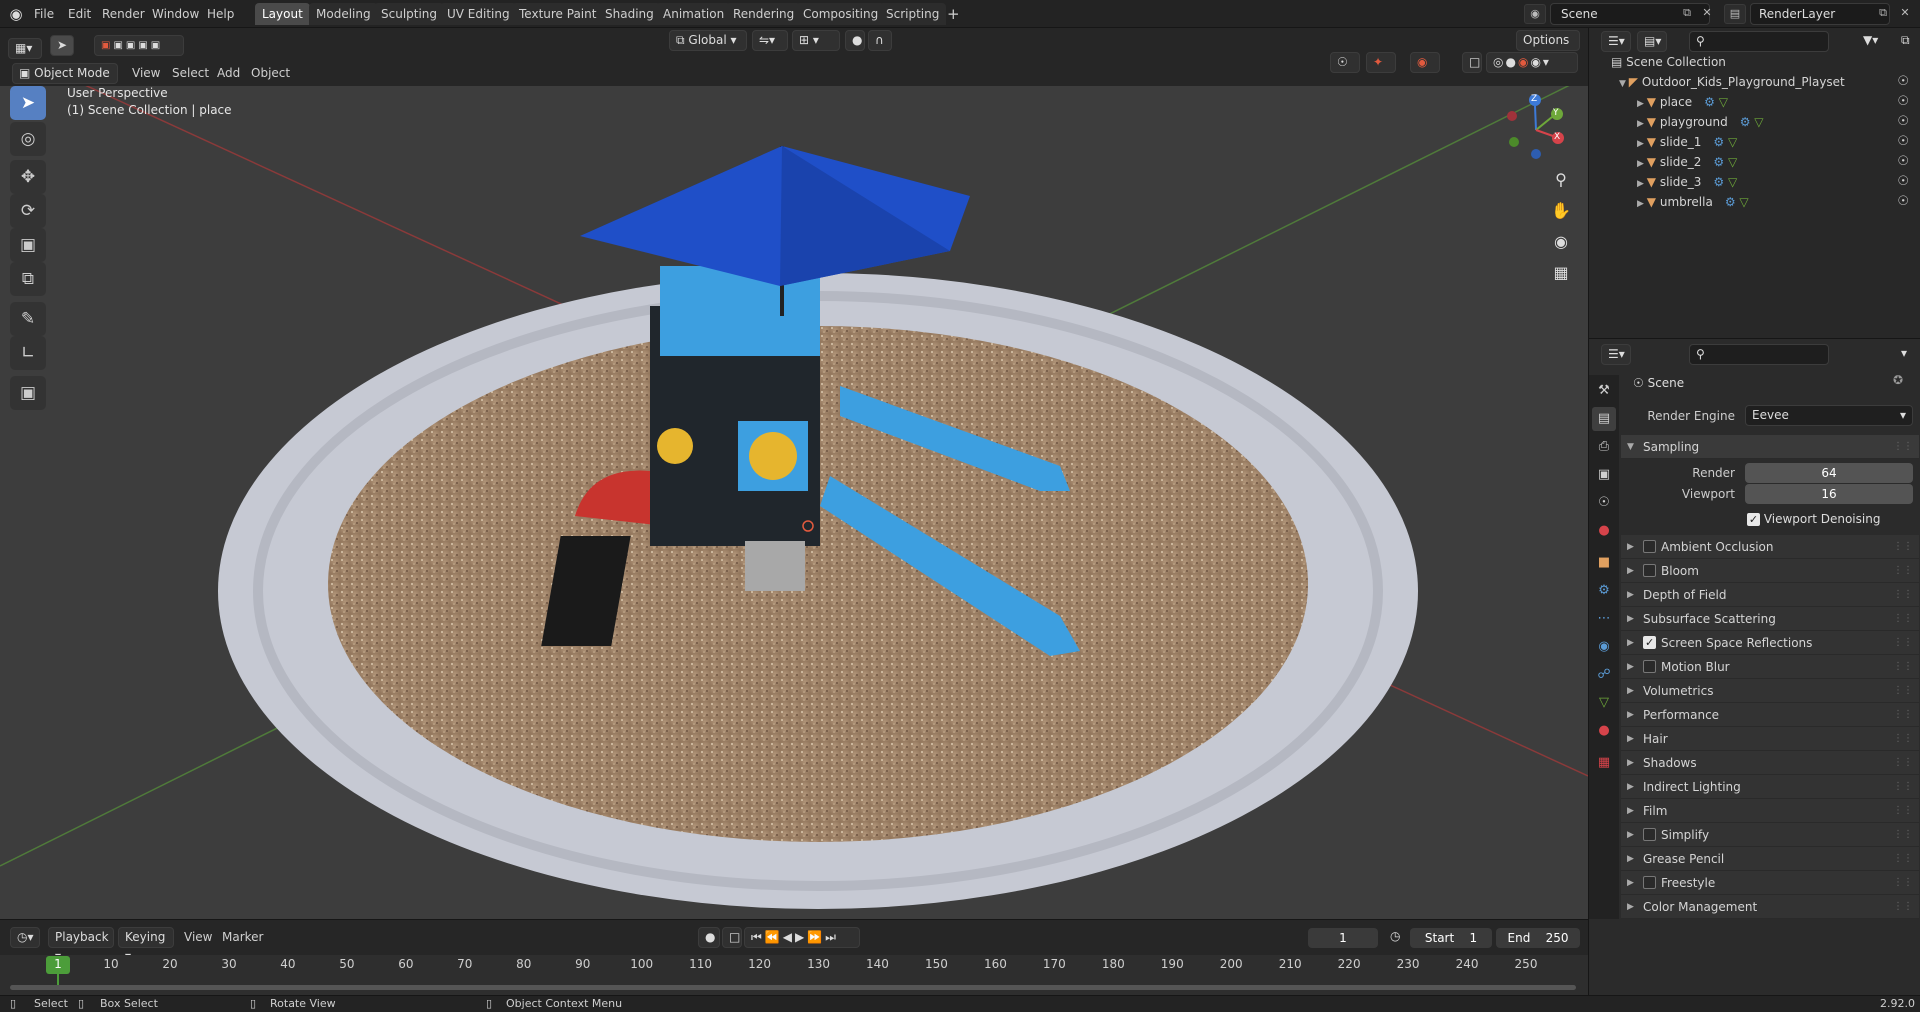 This screenshot has width=1920, height=1012. I want to click on constraints-tab-icon: ☍, so click(1604, 675).